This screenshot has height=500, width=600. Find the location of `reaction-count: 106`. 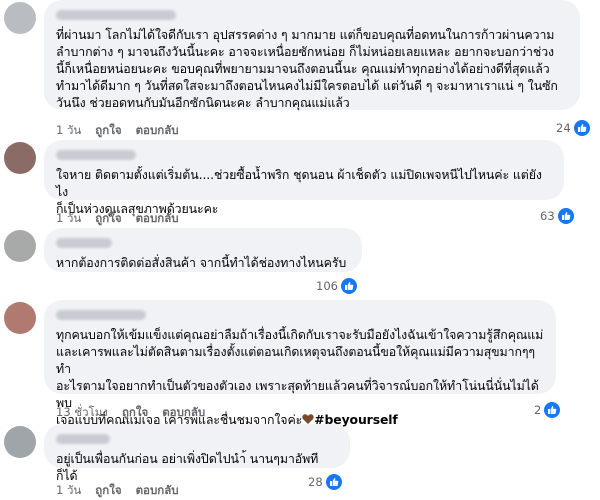

reaction-count: 106 is located at coordinates (336, 286).